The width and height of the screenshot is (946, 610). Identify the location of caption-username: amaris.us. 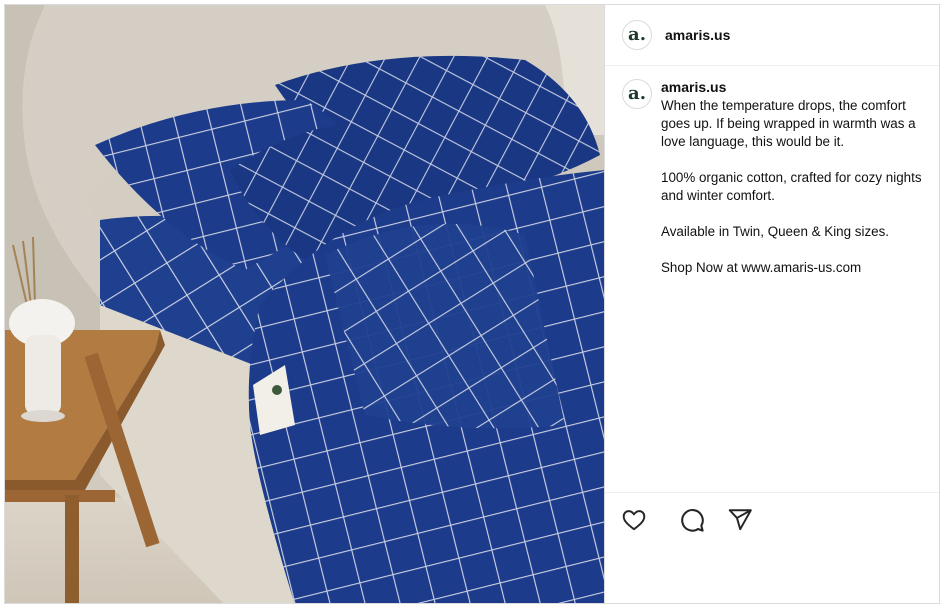
(693, 87).